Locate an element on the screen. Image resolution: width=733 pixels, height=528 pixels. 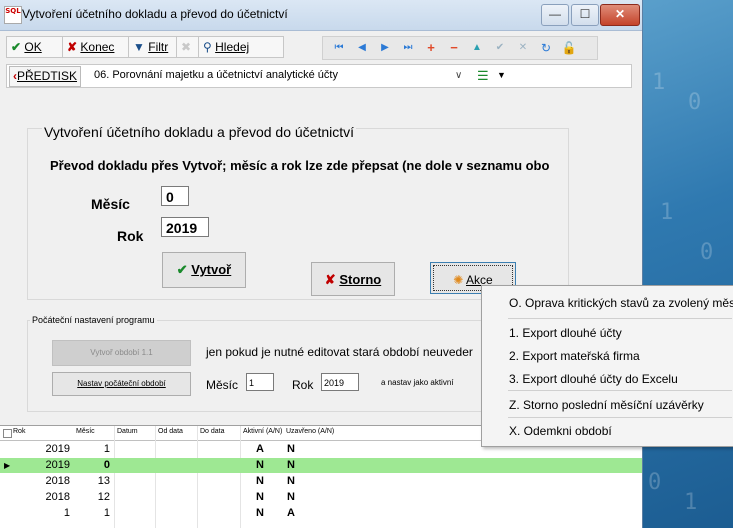
settings-month-label: Měsíc is located at coordinates (222, 385).